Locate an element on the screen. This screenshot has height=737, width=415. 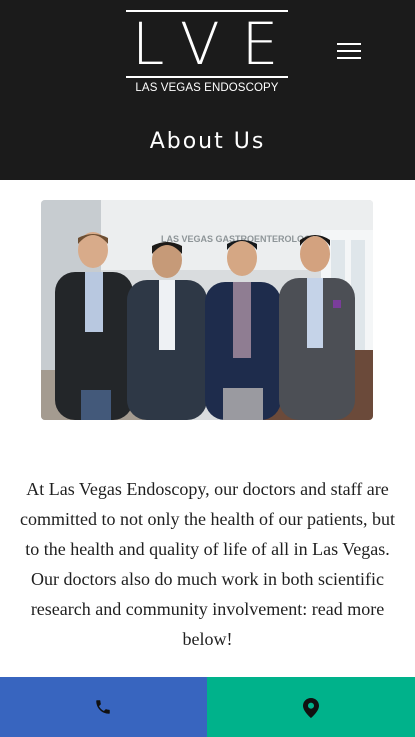
bottom-action-bar is located at coordinates (207, 707).